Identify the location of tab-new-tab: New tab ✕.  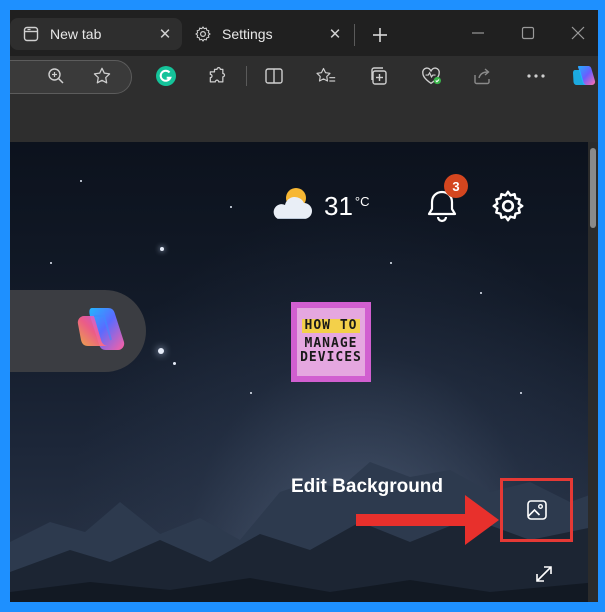
(96, 34).